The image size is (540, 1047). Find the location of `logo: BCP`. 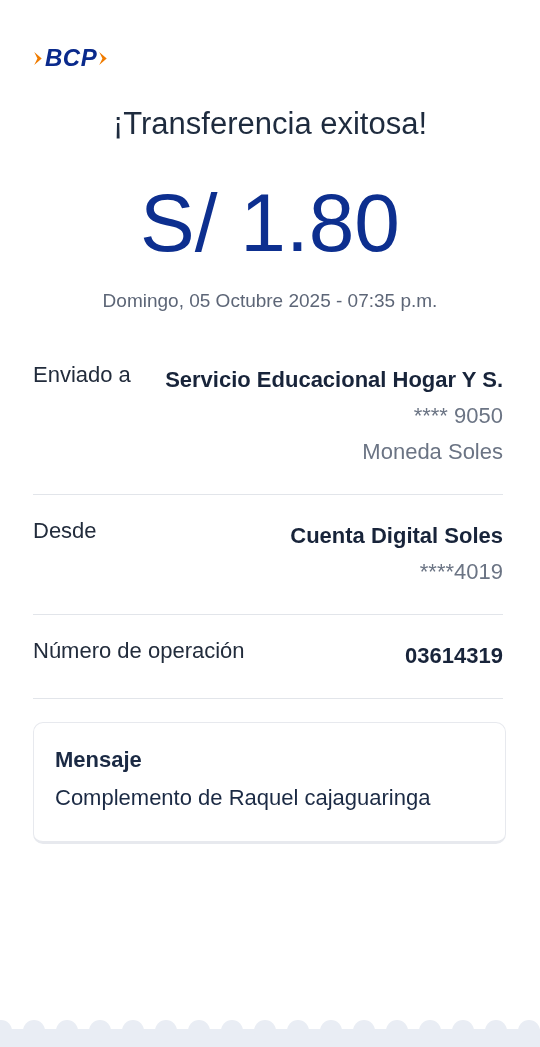

logo: BCP is located at coordinates (71, 58).